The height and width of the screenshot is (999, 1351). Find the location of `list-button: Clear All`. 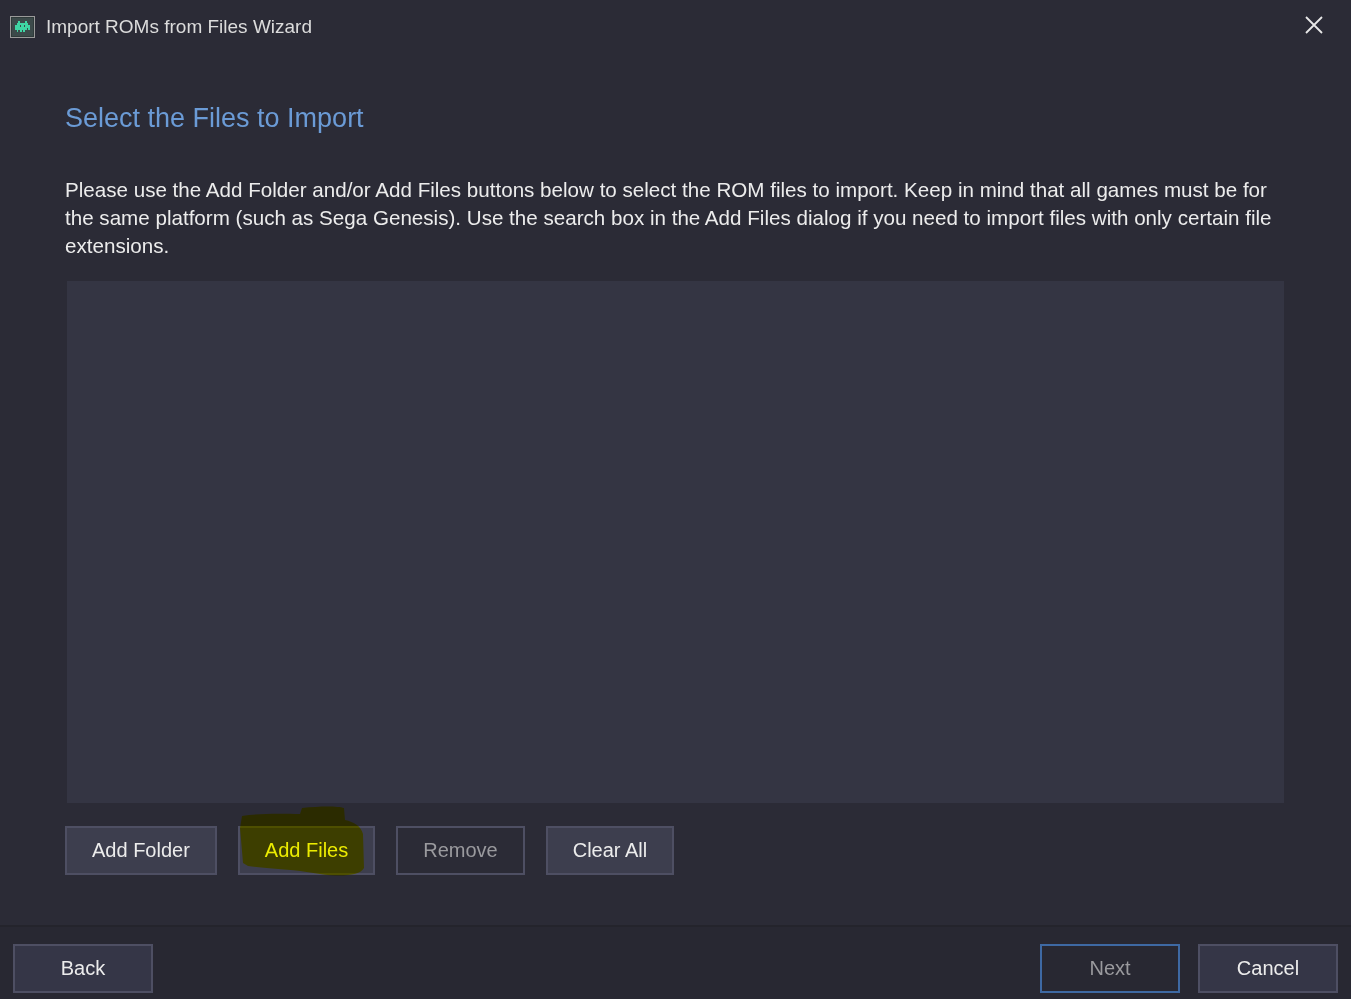

list-button: Clear All is located at coordinates (610, 850).